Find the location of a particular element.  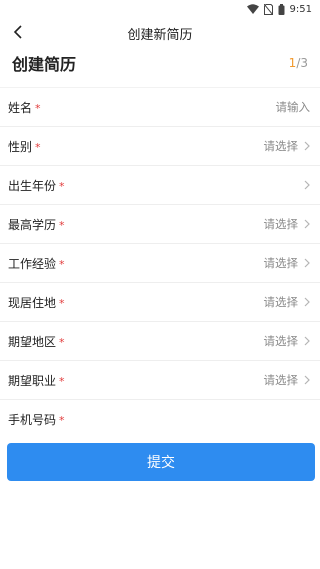

step-progress: 1/3 is located at coordinates (298, 63).